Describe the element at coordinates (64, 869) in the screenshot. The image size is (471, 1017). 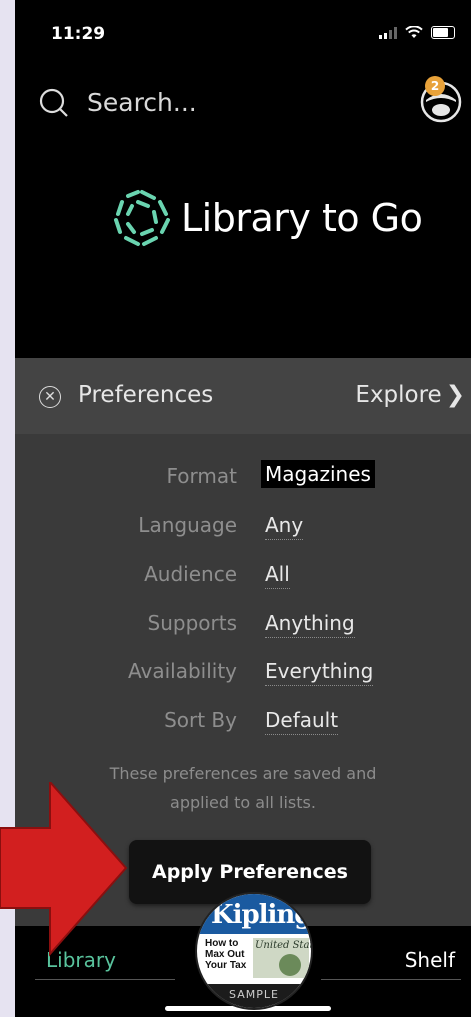
I see `red-arrow-annotation` at that location.